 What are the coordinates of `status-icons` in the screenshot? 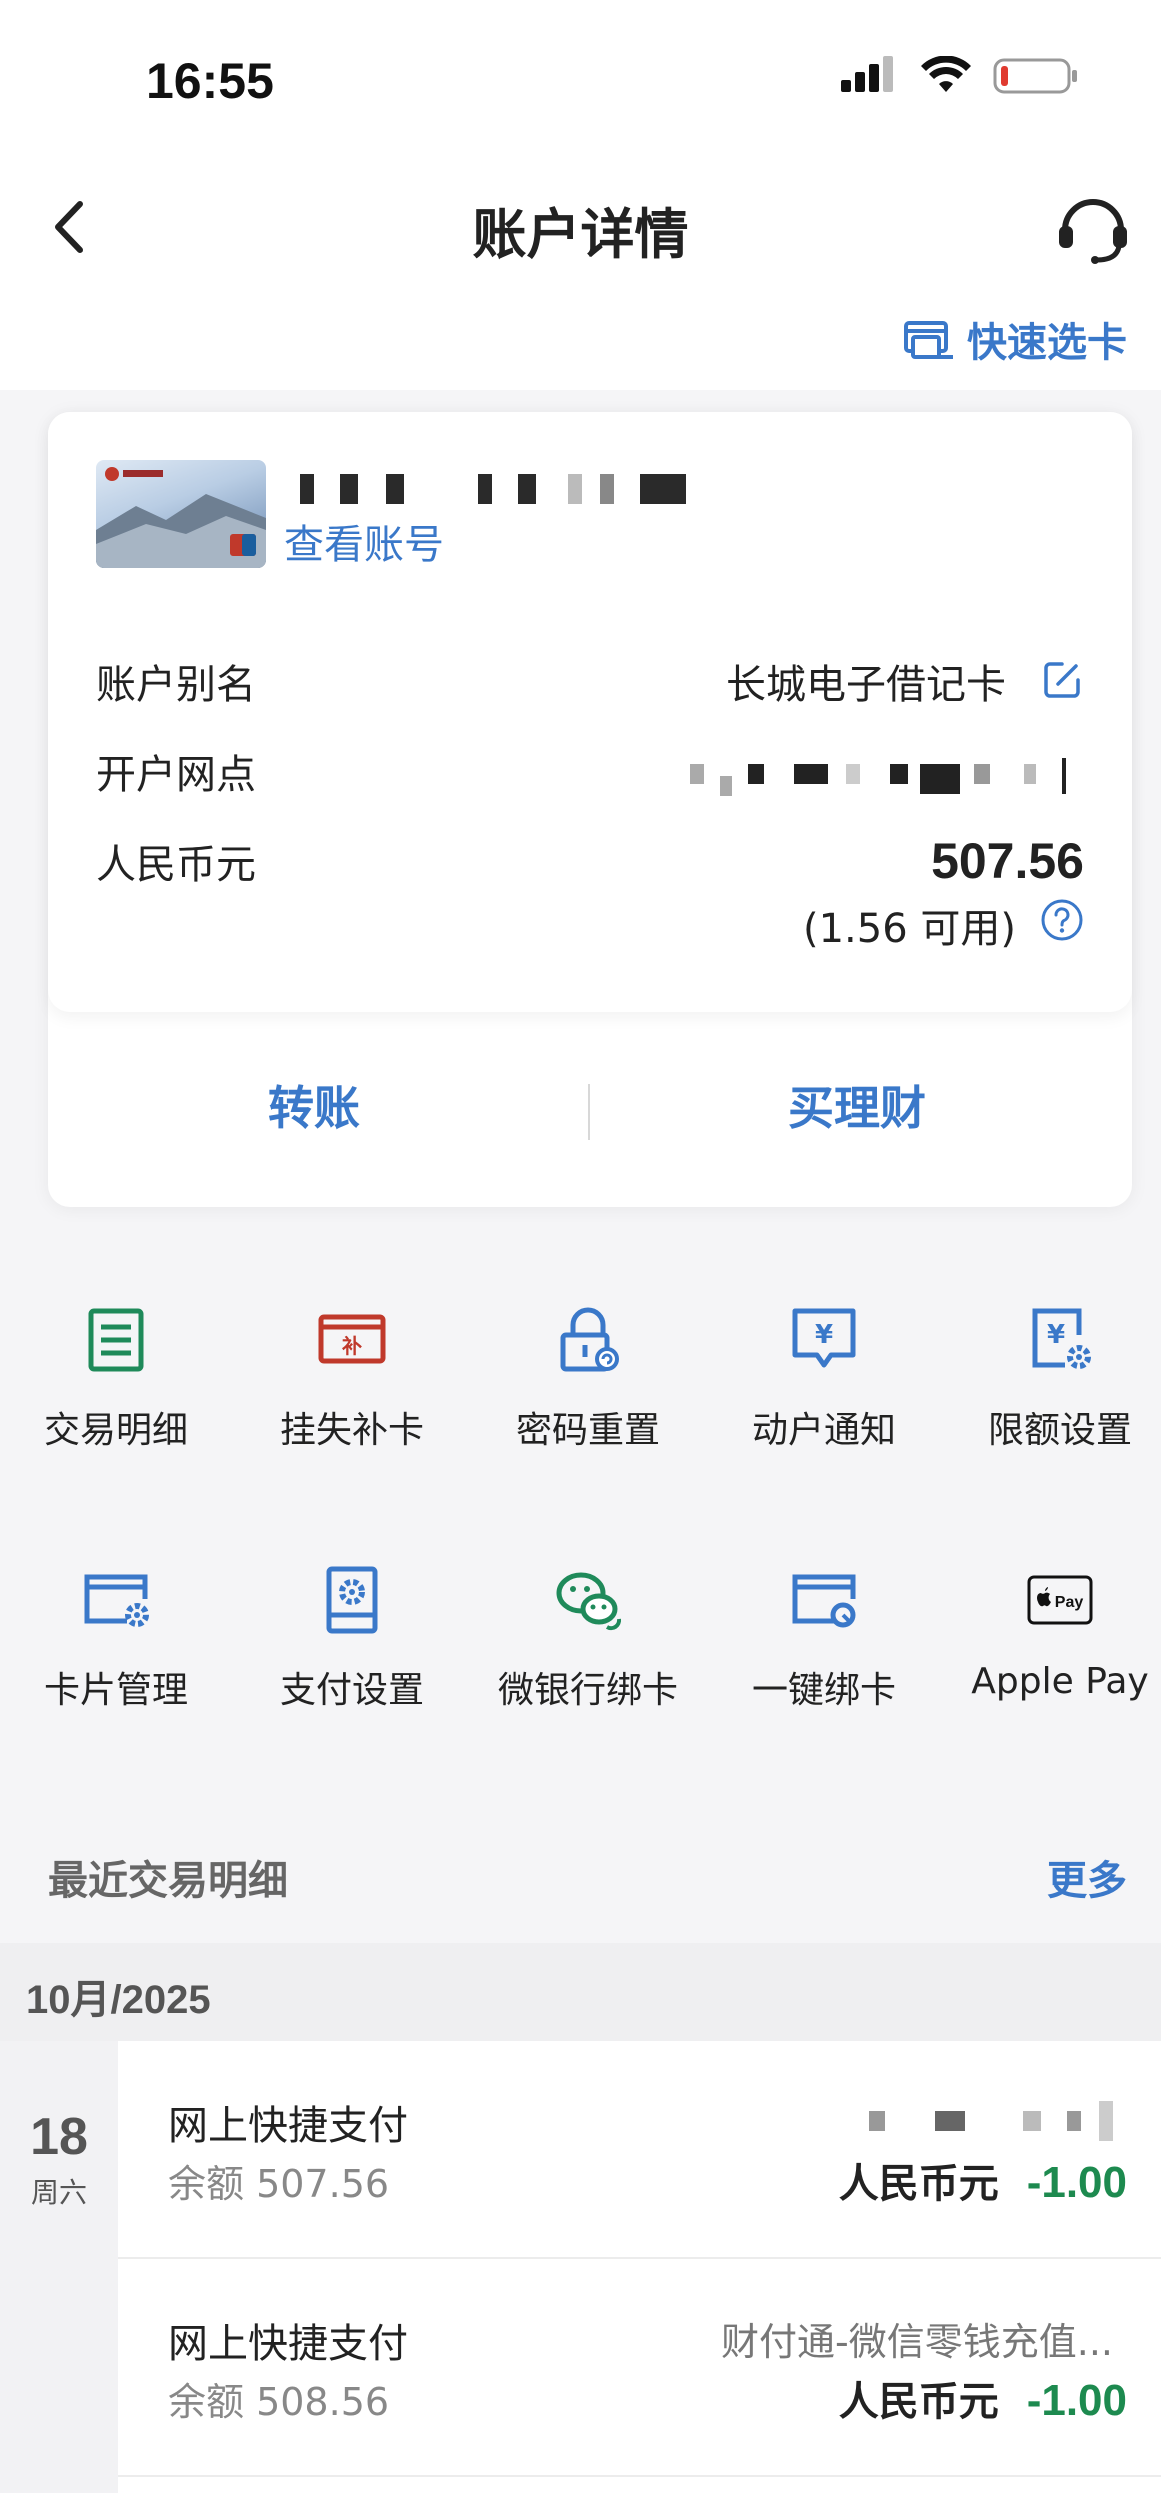 It's located at (960, 76).